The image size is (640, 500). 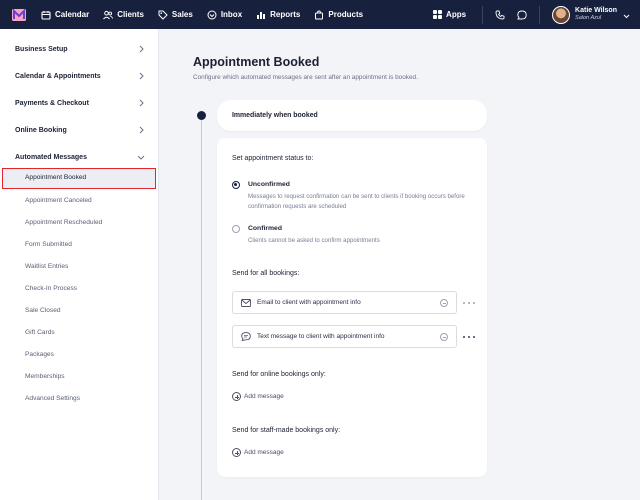 I want to click on sidebar-item-form-submitted: Form Submitted, so click(x=48, y=245).